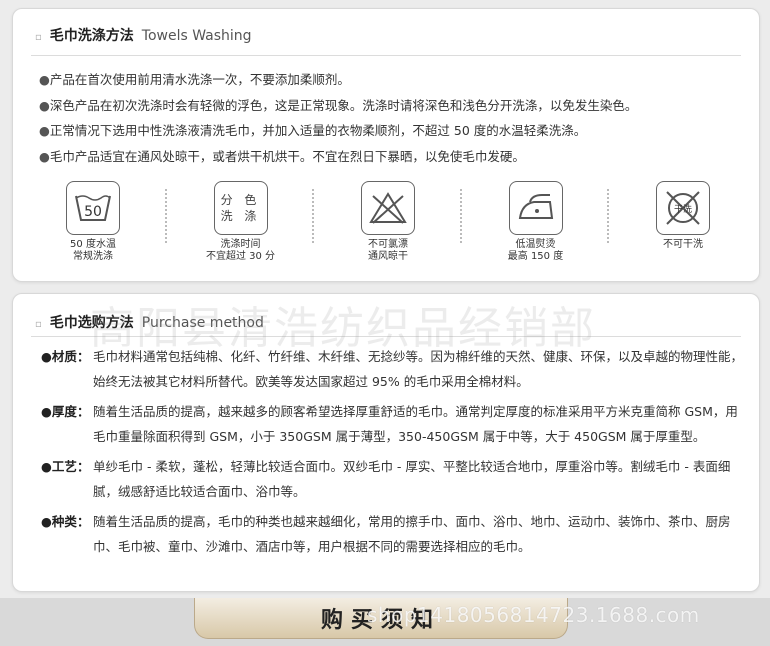  I want to click on url-watermark: shop1418056814723.1688.com, so click(533, 615).